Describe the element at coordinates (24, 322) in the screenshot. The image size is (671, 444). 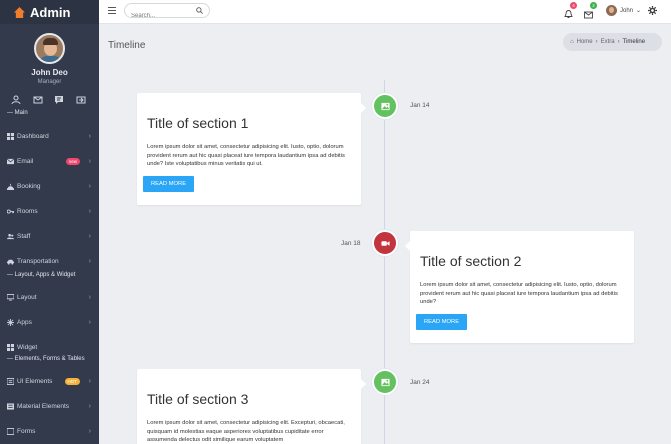
I see `sidebar-item-label: Apps` at that location.